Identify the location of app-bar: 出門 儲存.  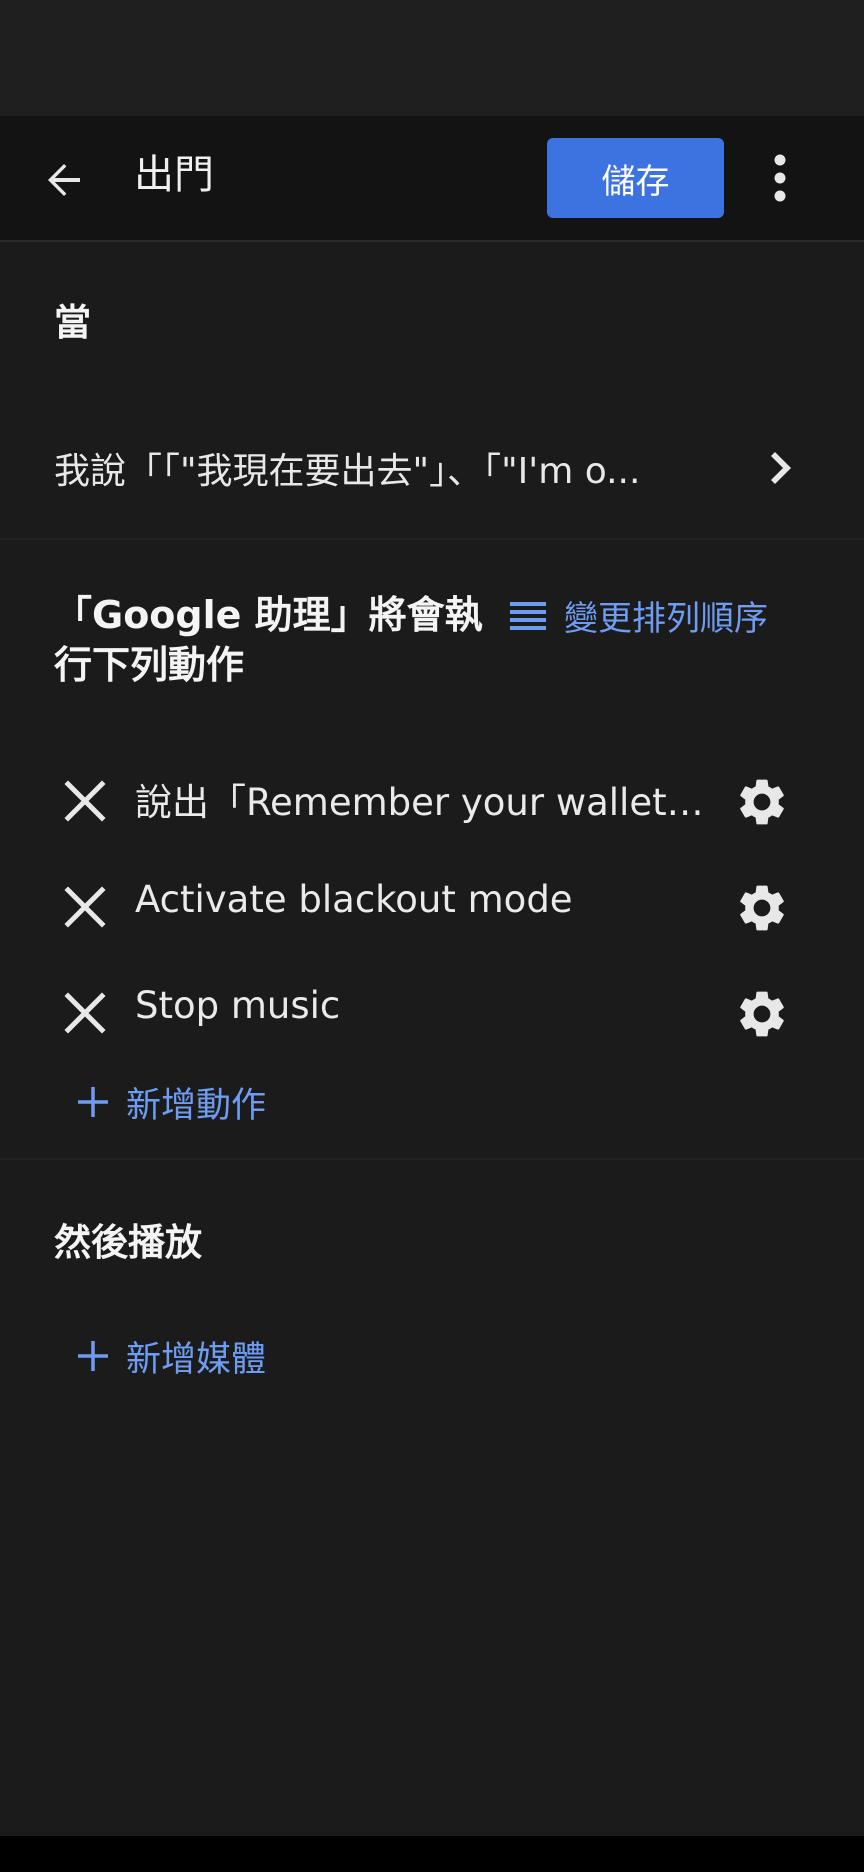
(432, 179).